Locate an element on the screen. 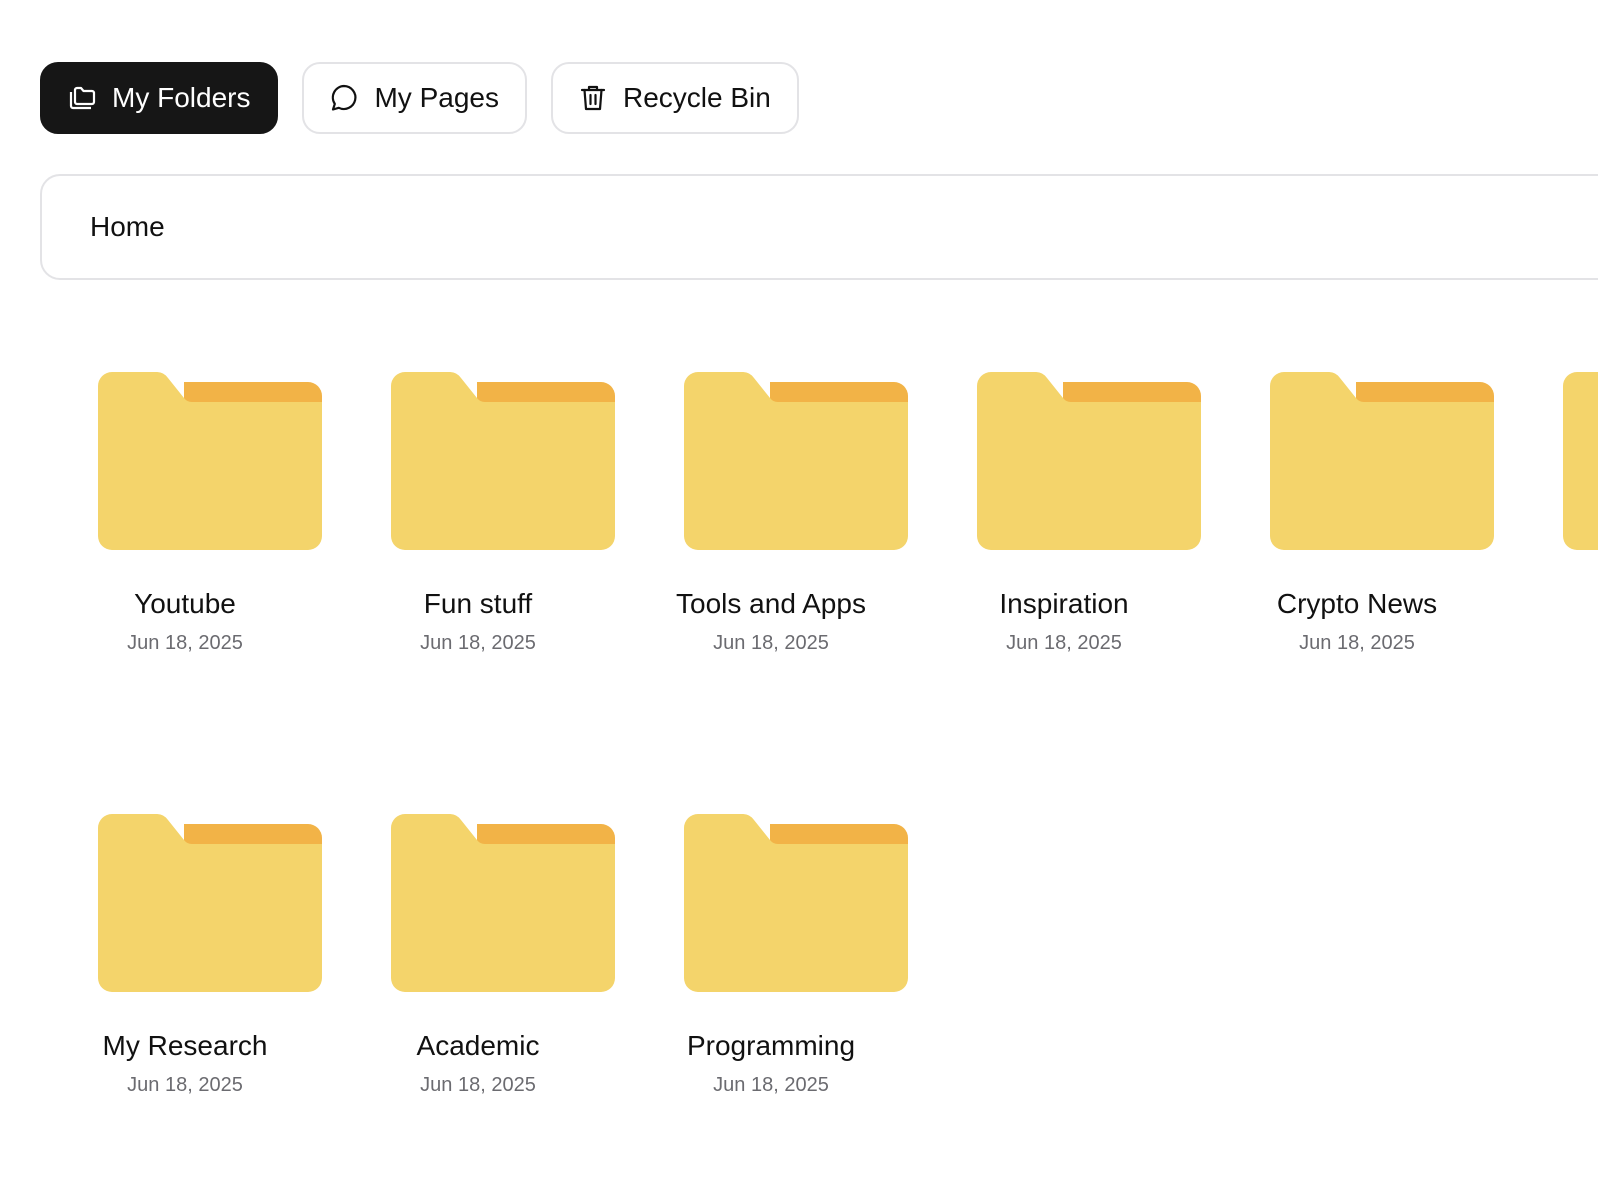 The height and width of the screenshot is (1198, 1598). folder-item: My Research Jun 18, 2025 is located at coordinates (185, 955).